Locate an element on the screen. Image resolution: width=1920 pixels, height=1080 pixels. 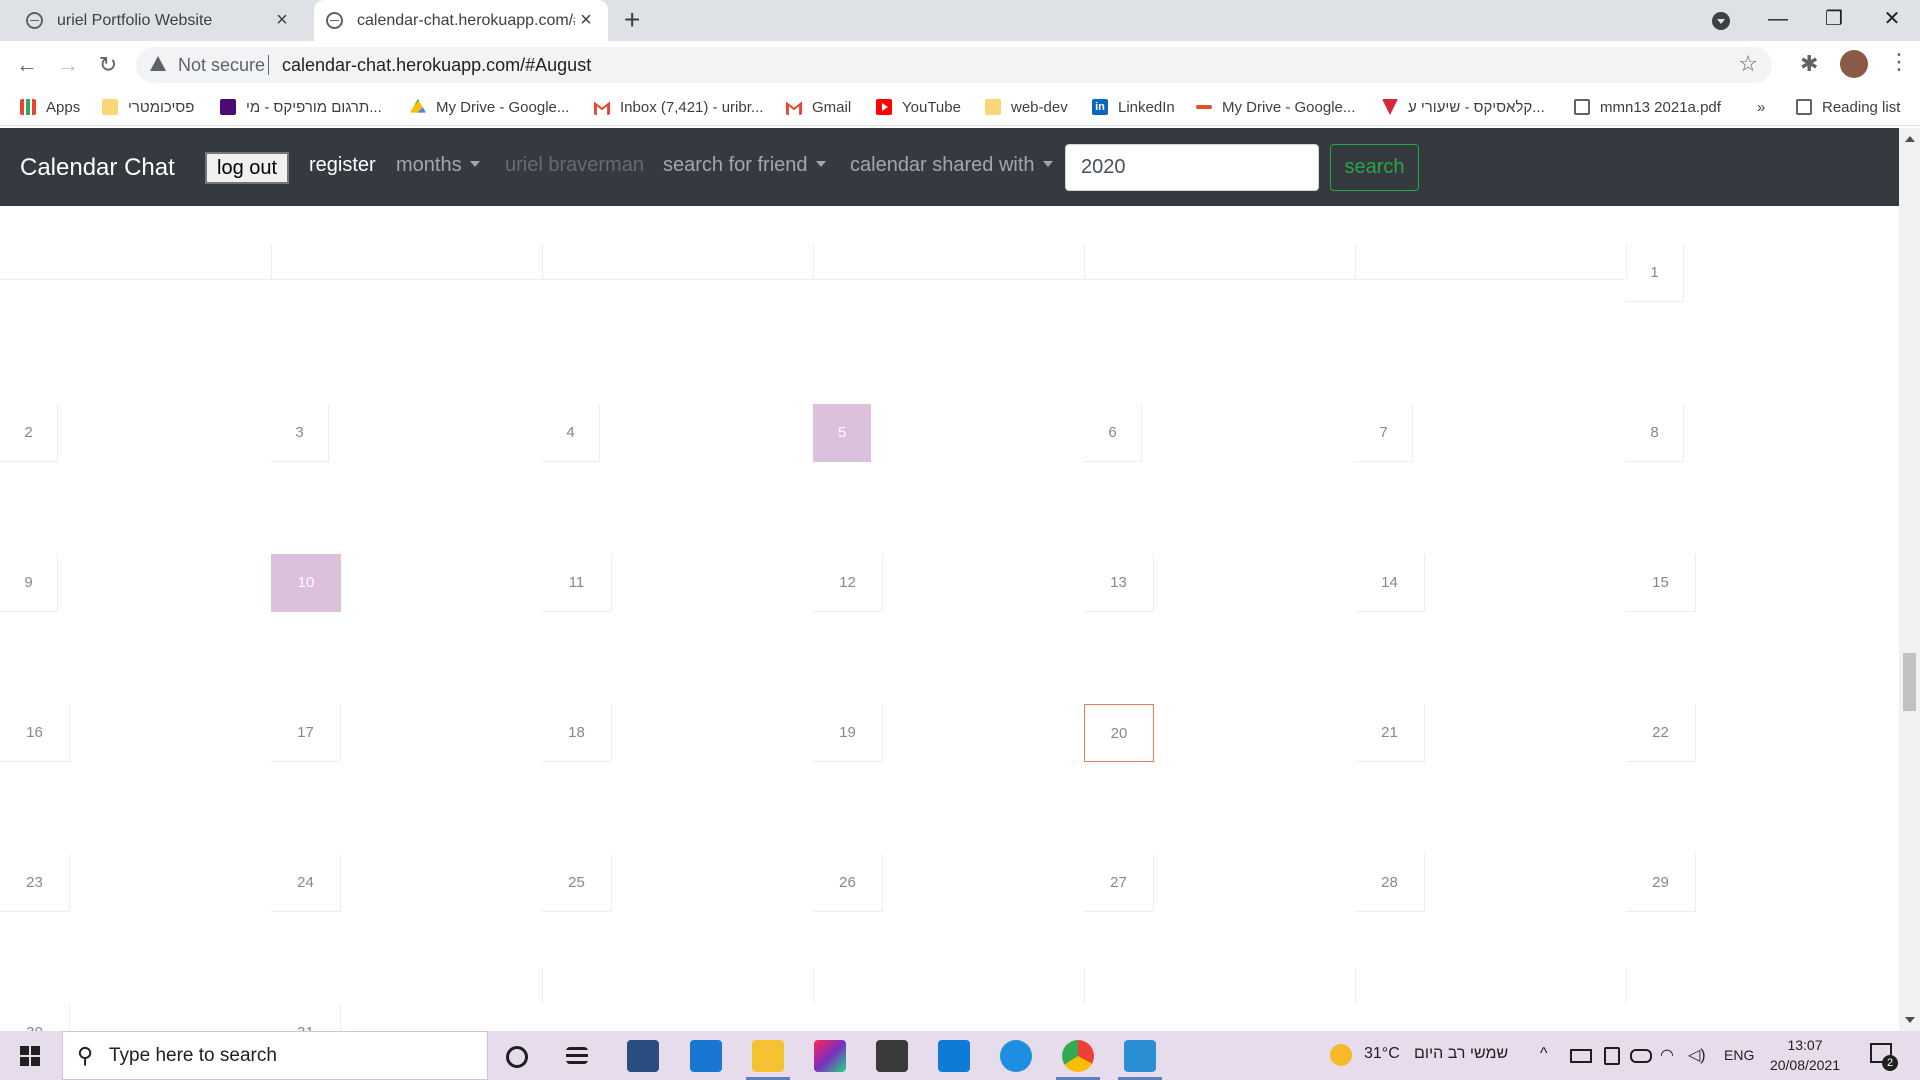
minimize-button: — is located at coordinates (1778, 20).